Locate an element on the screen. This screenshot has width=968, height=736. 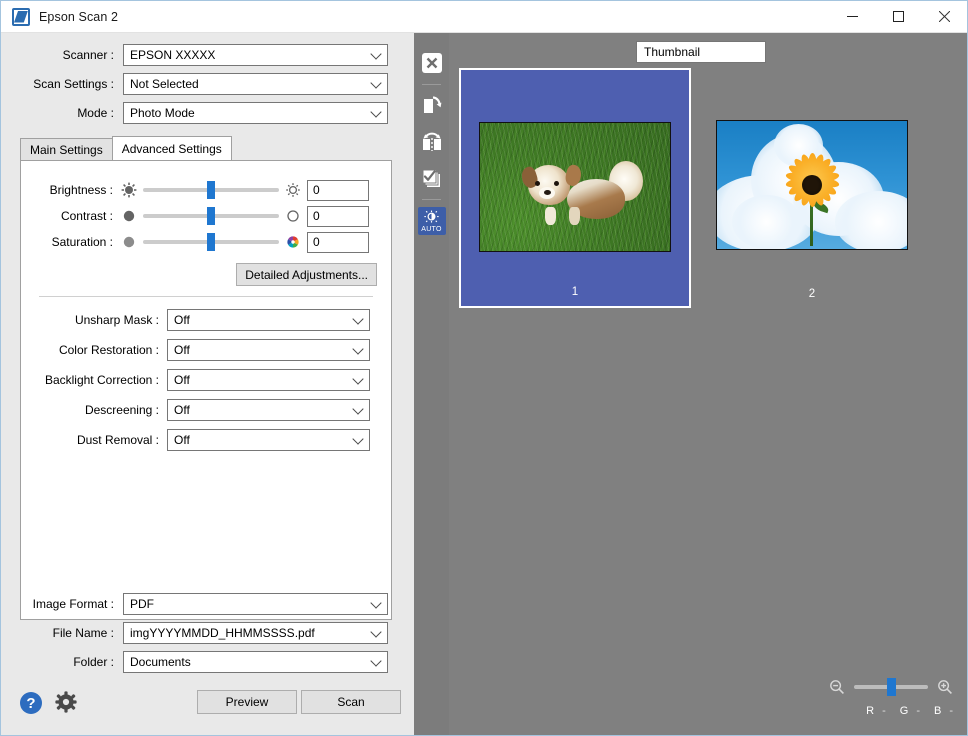
circle-filled-icon is located at coordinates (129, 216).